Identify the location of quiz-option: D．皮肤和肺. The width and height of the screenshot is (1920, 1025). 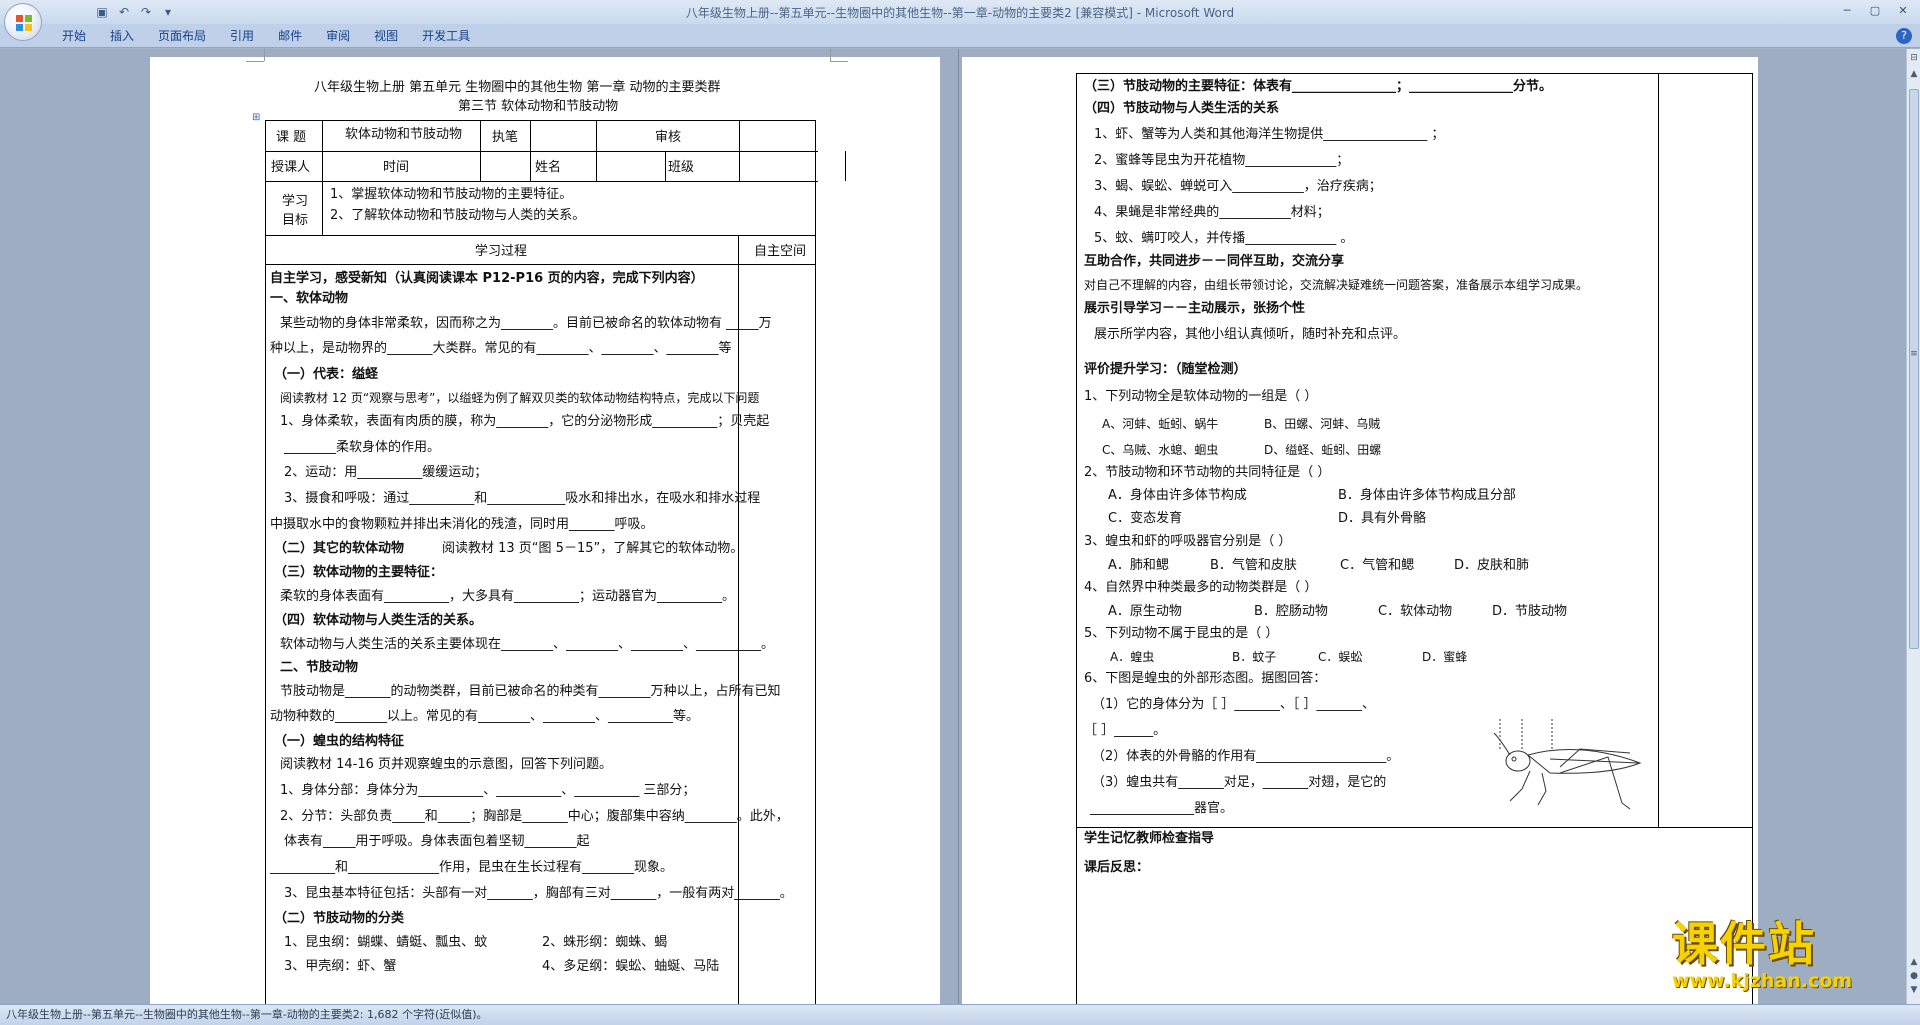
(1492, 565).